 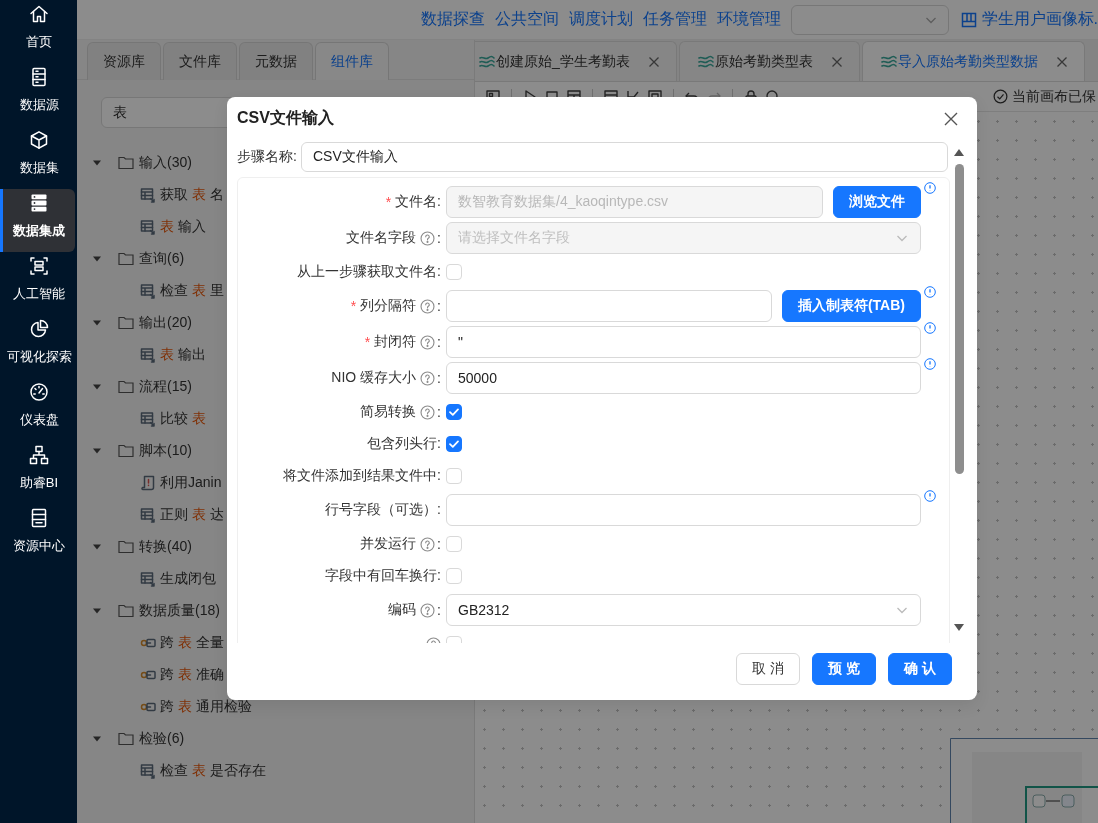 What do you see at coordinates (851, 306) in the screenshot?
I see `field-button: 插入制表符(TAB)` at bounding box center [851, 306].